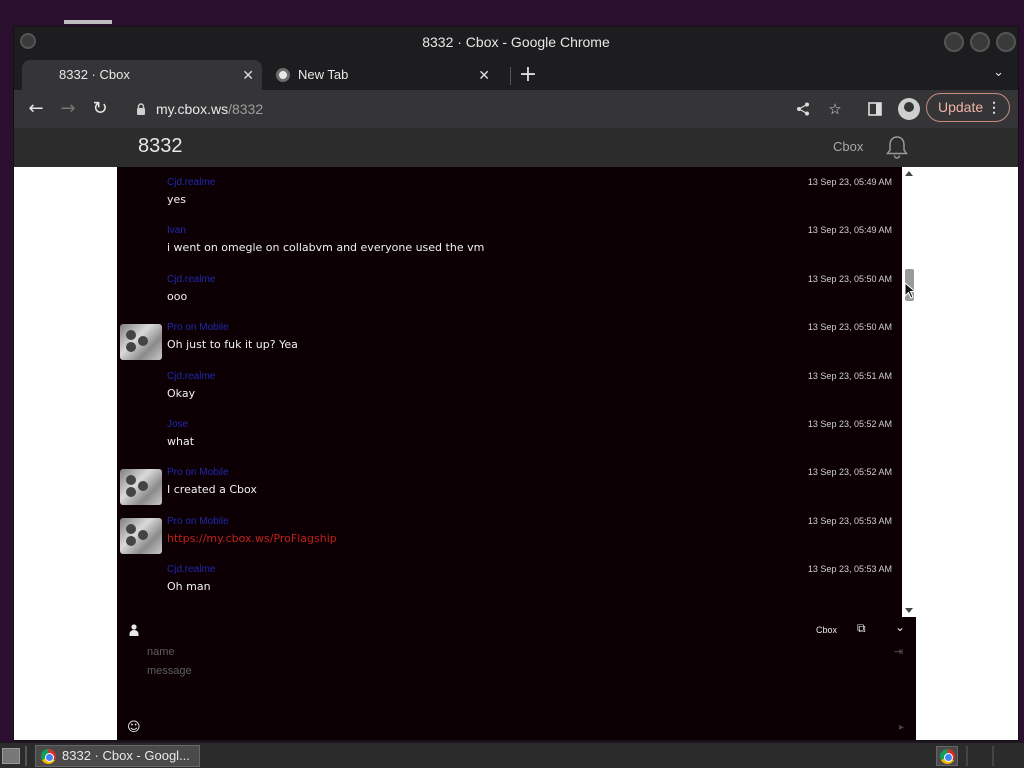 The height and width of the screenshot is (768, 1024). I want to click on close-window-button, so click(1006, 42).